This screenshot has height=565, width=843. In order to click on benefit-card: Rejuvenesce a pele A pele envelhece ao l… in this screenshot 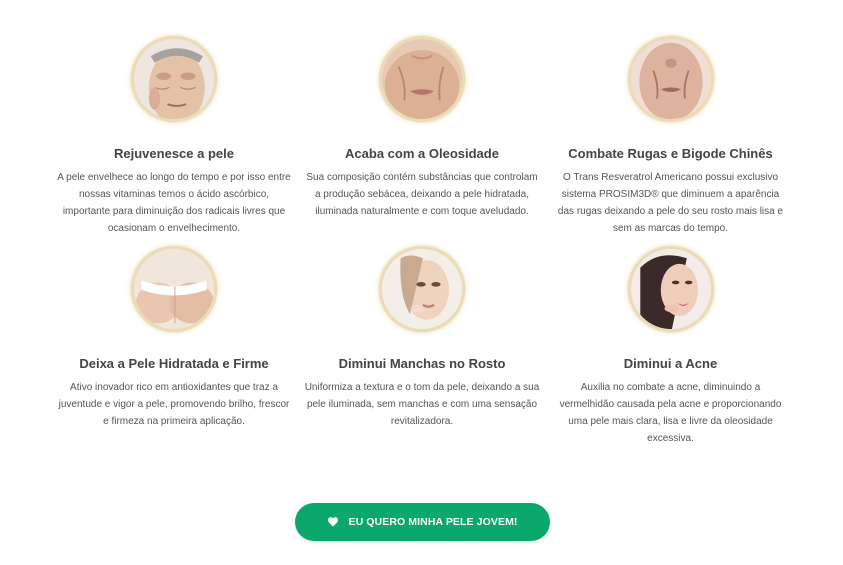, I will do `click(174, 141)`.